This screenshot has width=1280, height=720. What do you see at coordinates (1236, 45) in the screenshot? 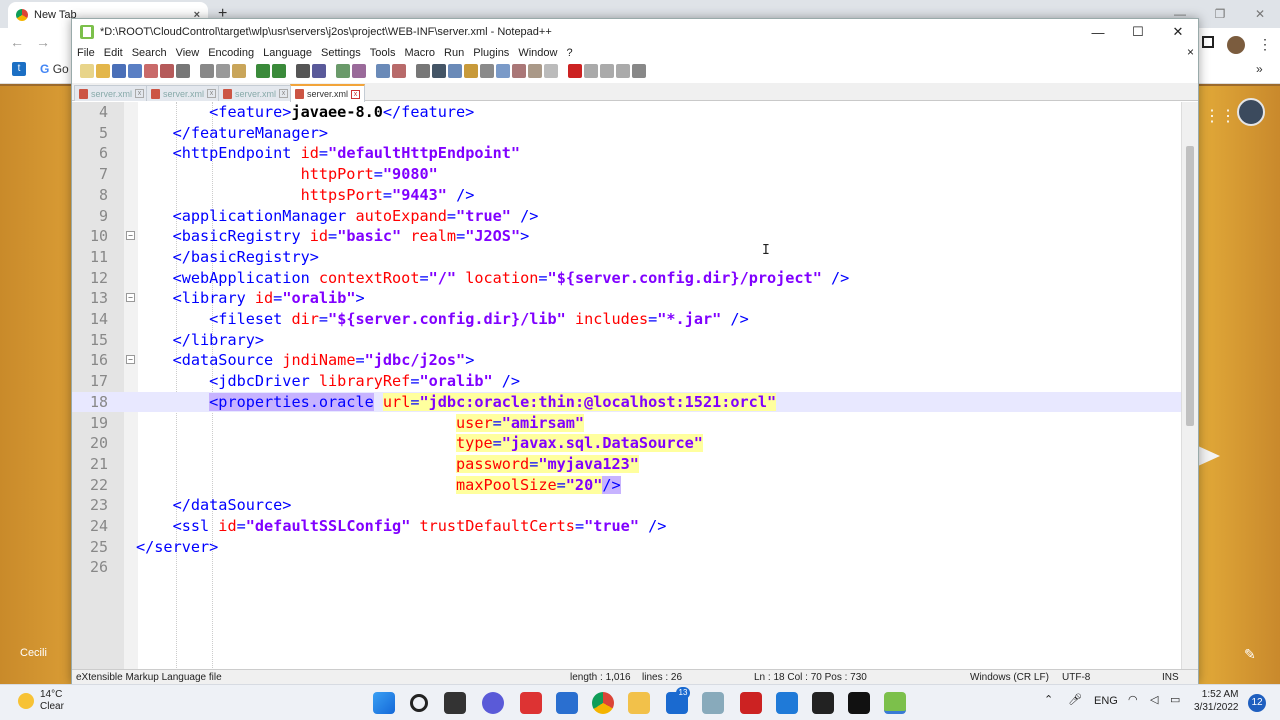
I see `browser-profile-avatar` at bounding box center [1236, 45].